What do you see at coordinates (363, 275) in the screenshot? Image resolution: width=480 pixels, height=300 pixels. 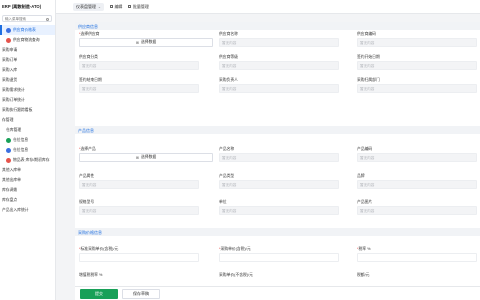 I see `tax-amount-label: 税额/元` at bounding box center [363, 275].